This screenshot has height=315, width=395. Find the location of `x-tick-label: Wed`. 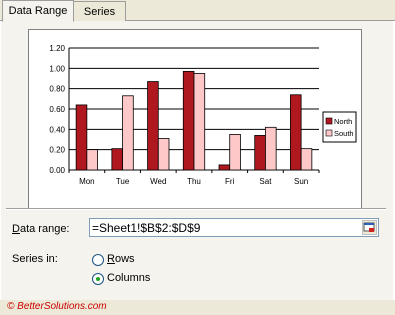

x-tick-label: Wed is located at coordinates (158, 181).